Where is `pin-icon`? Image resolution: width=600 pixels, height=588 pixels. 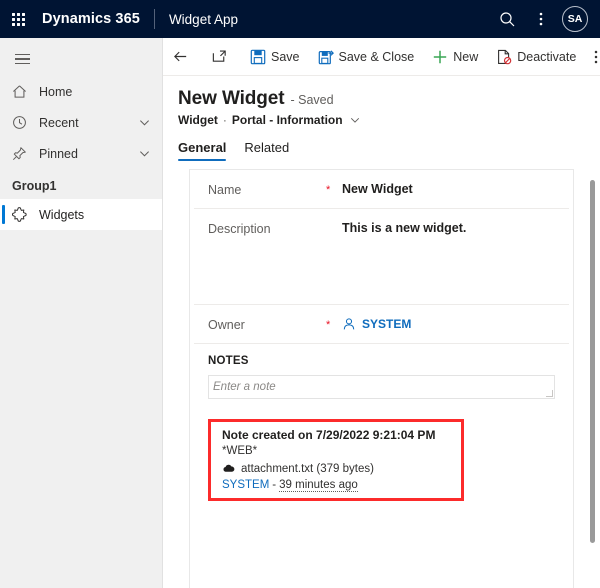
pin-icon is located at coordinates (23, 153).